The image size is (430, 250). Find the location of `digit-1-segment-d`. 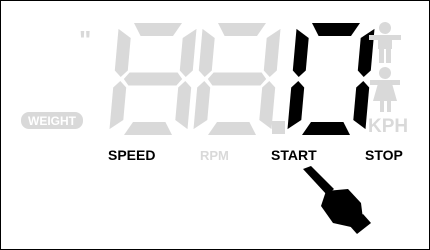

digit-1-segment-d is located at coordinates (148, 128).